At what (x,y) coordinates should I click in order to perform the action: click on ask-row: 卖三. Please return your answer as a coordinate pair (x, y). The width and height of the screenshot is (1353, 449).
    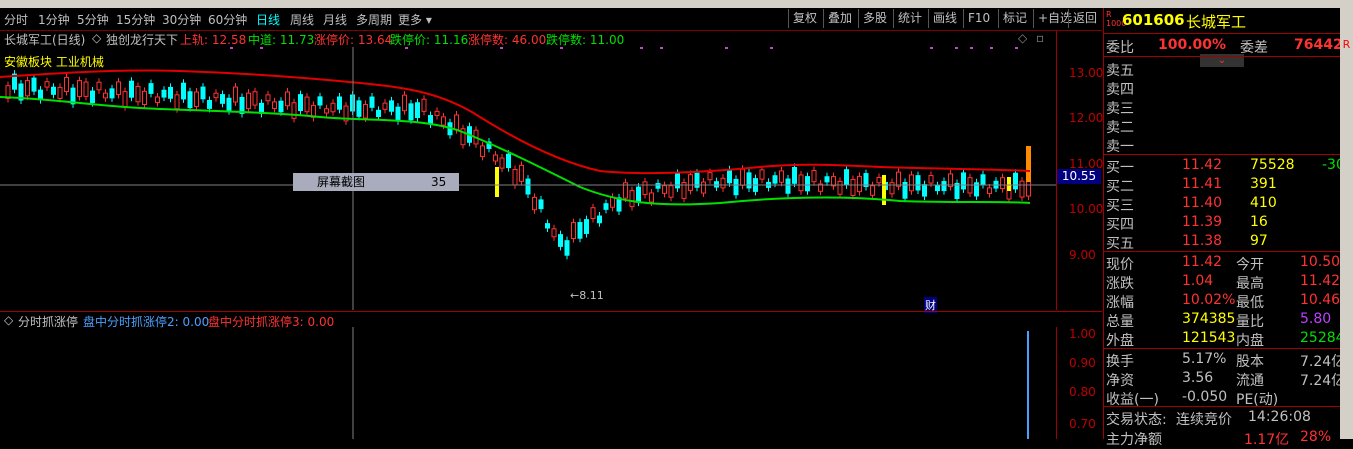
    Looking at the image, I should click on (1222, 107).